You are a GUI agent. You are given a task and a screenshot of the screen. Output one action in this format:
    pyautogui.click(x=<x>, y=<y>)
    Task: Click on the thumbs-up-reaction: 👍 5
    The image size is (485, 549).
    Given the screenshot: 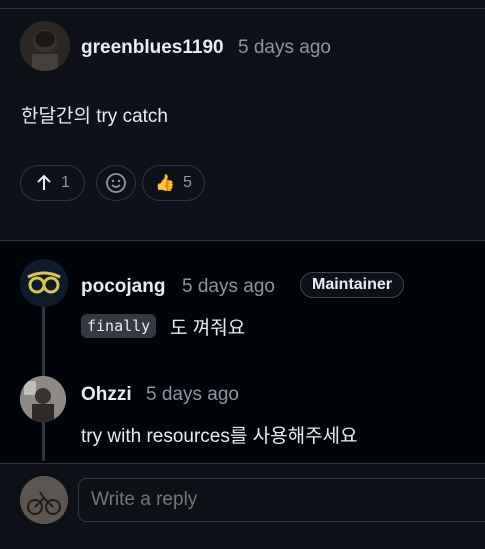 What is the action you would take?
    pyautogui.click(x=173, y=183)
    